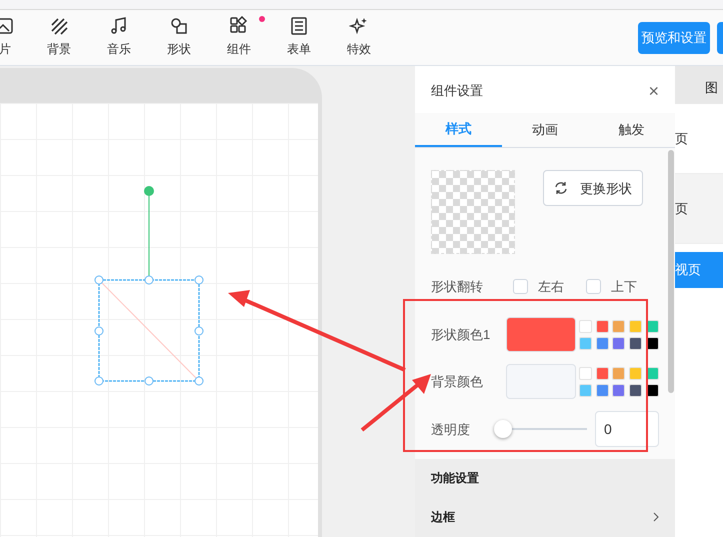 The height and width of the screenshot is (537, 723). Describe the element at coordinates (457, 91) in the screenshot. I see `panel-title: 组件设置` at that location.